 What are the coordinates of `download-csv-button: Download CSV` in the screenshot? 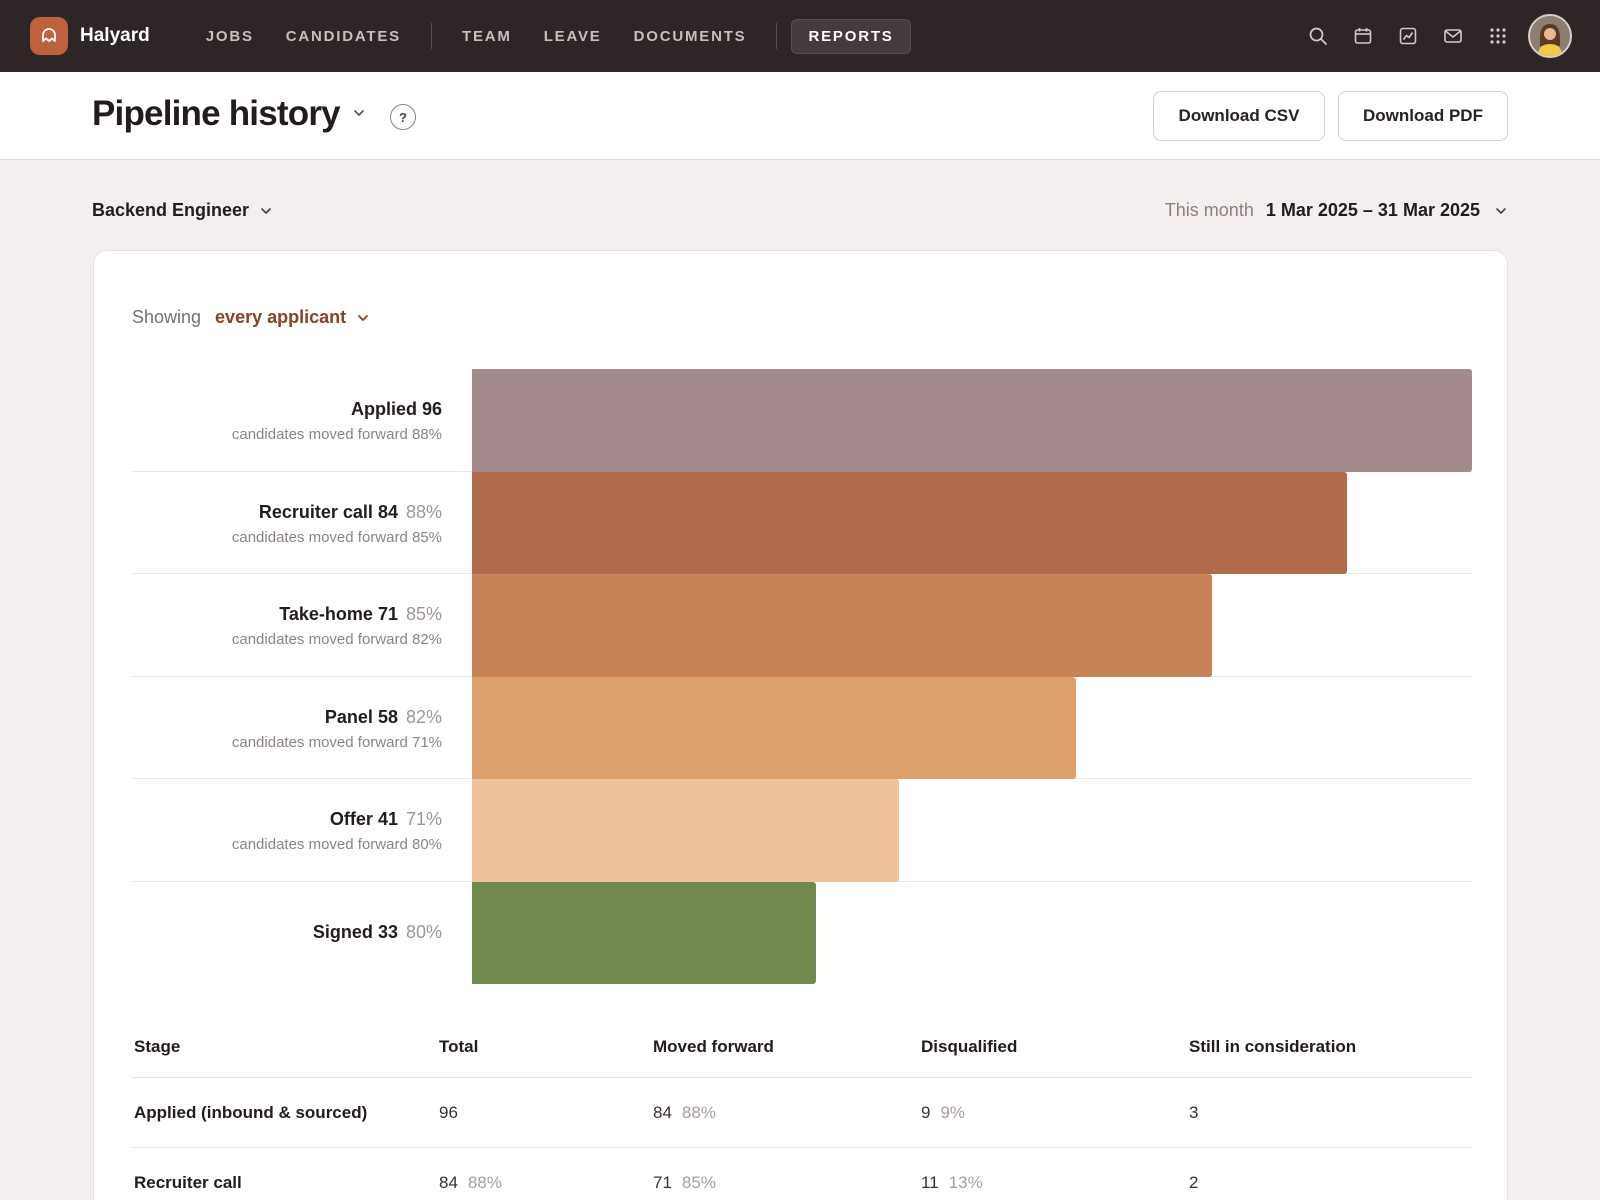 It's located at (1239, 116).